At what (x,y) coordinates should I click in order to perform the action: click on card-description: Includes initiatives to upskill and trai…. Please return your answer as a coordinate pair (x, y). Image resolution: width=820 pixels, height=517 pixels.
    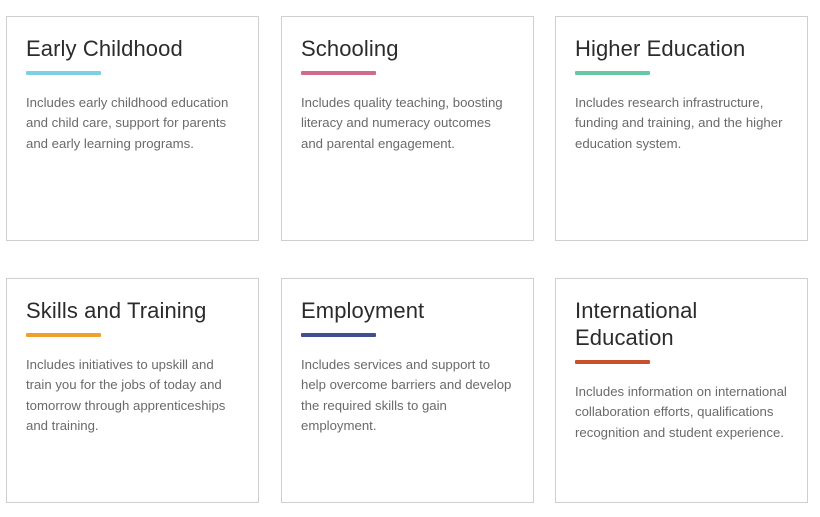
    Looking at the image, I should click on (126, 395).